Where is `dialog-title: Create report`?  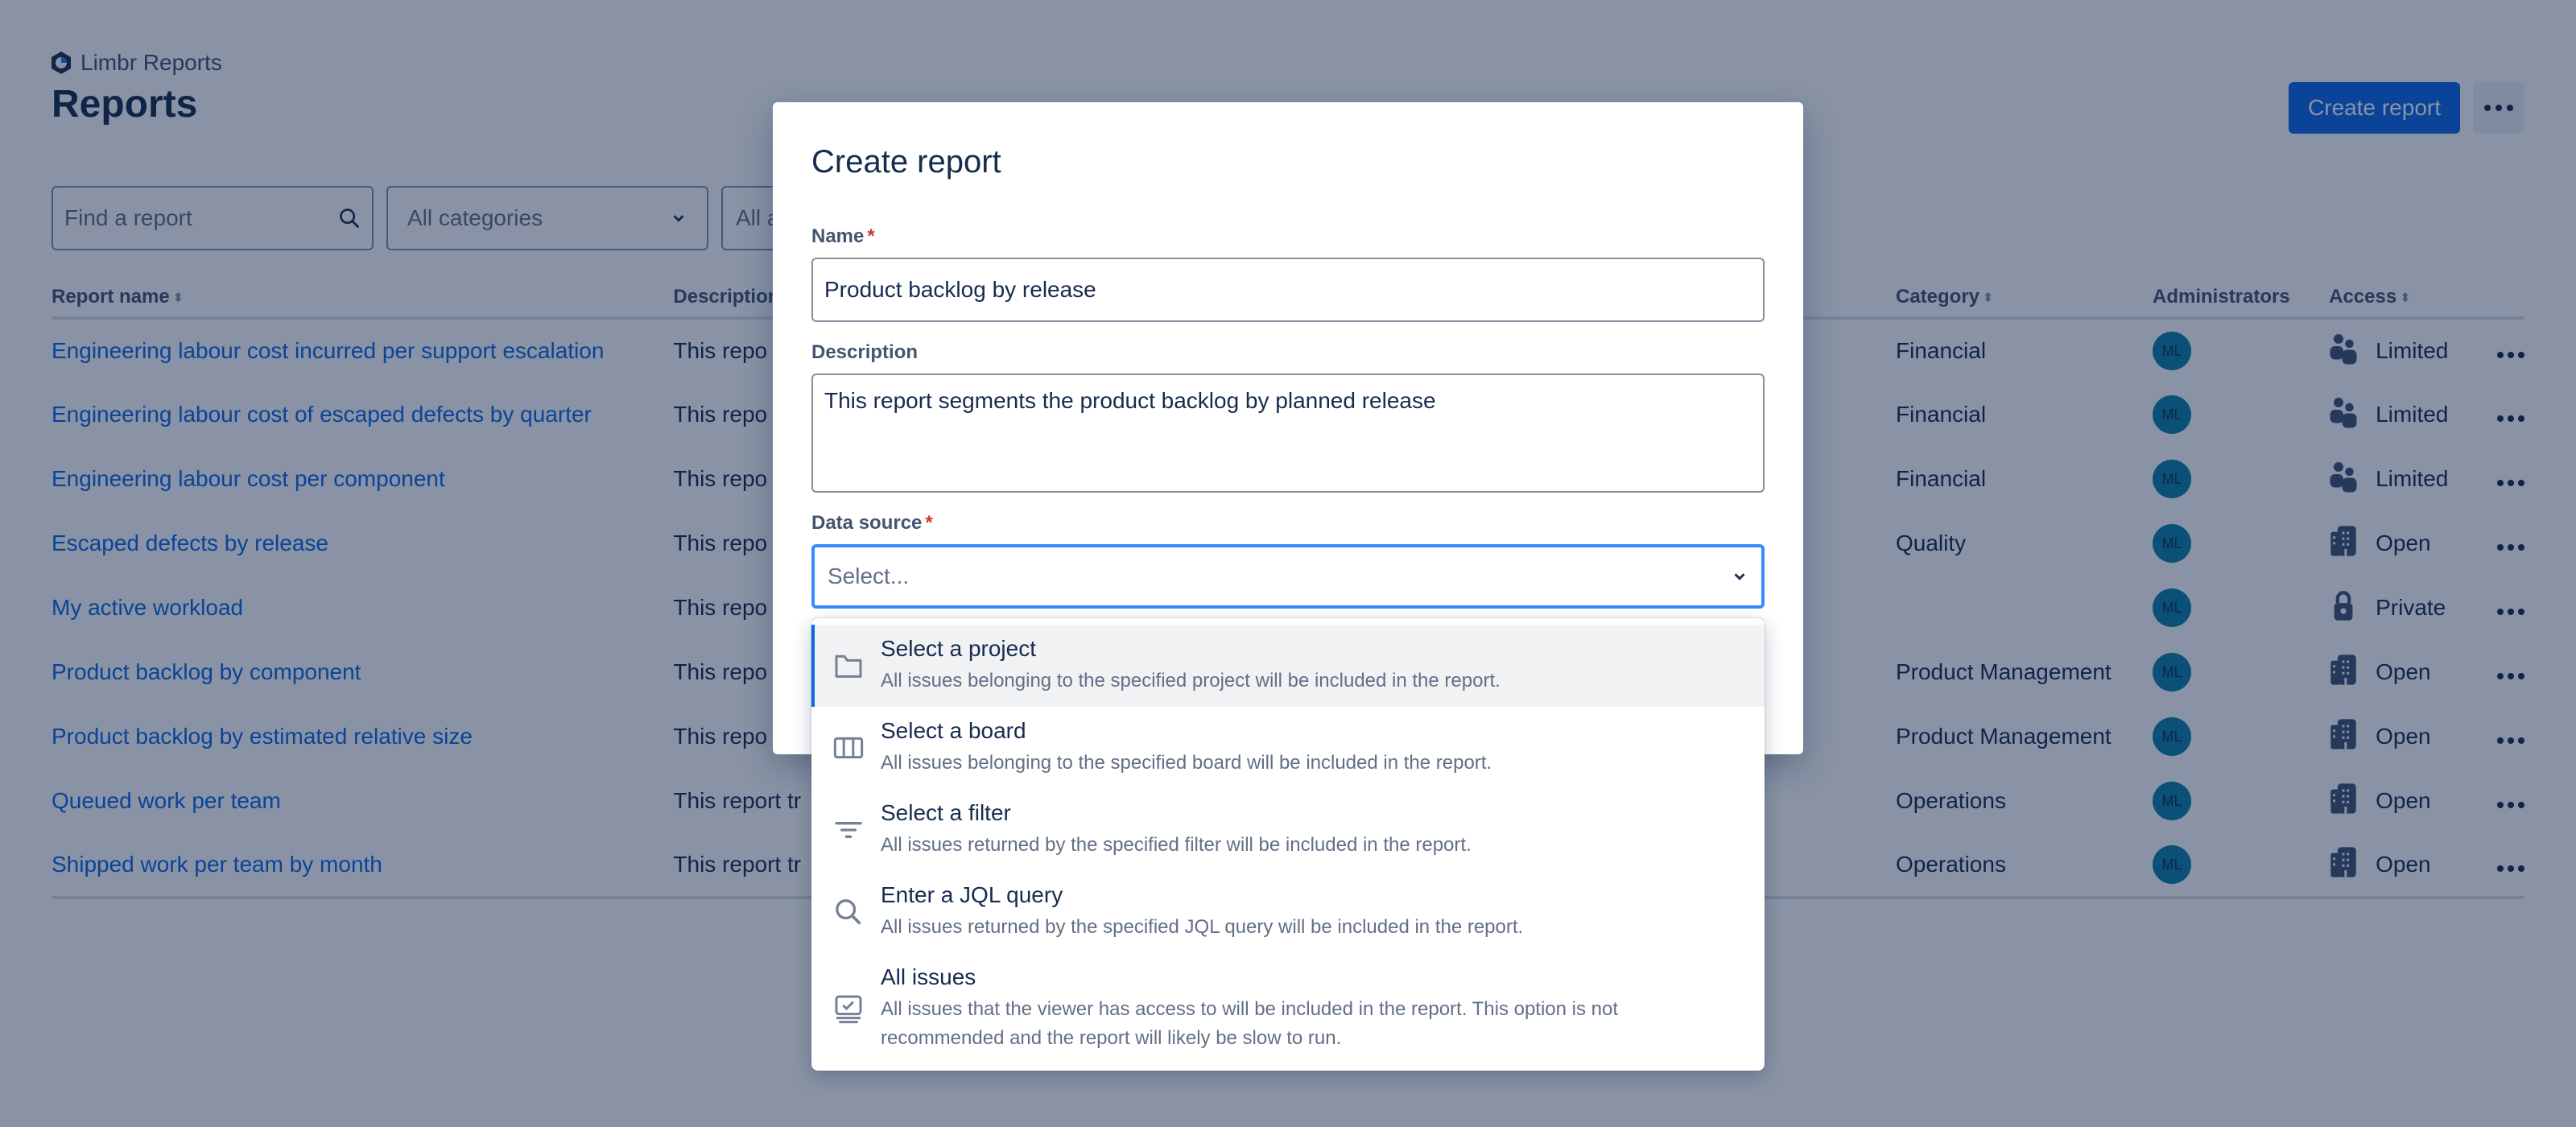 dialog-title: Create report is located at coordinates (906, 162).